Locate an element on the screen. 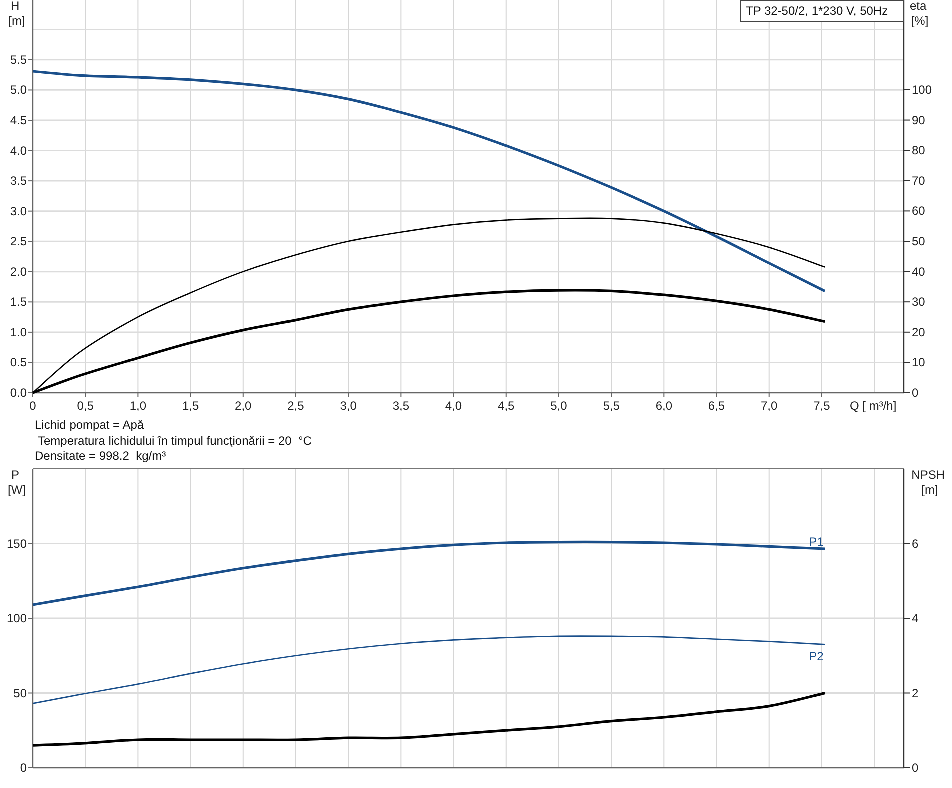 The image size is (952, 788). y-axis-title: P [W] is located at coordinates (17, 482).